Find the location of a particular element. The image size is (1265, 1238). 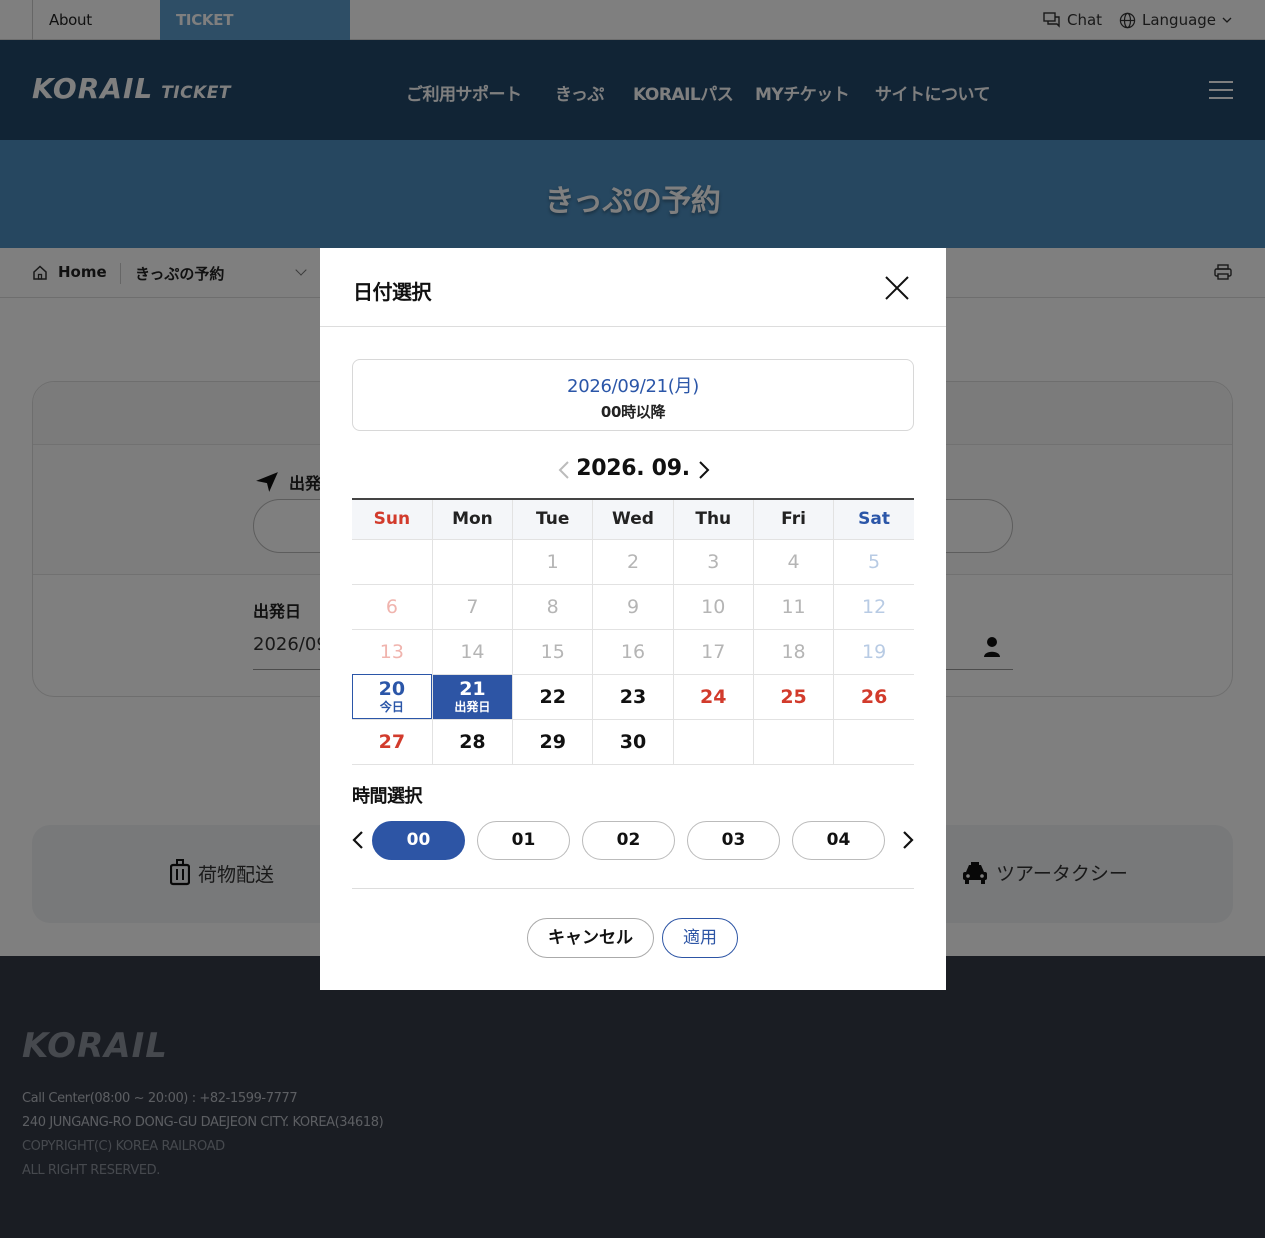

calendar-day: 22 is located at coordinates (552, 697).